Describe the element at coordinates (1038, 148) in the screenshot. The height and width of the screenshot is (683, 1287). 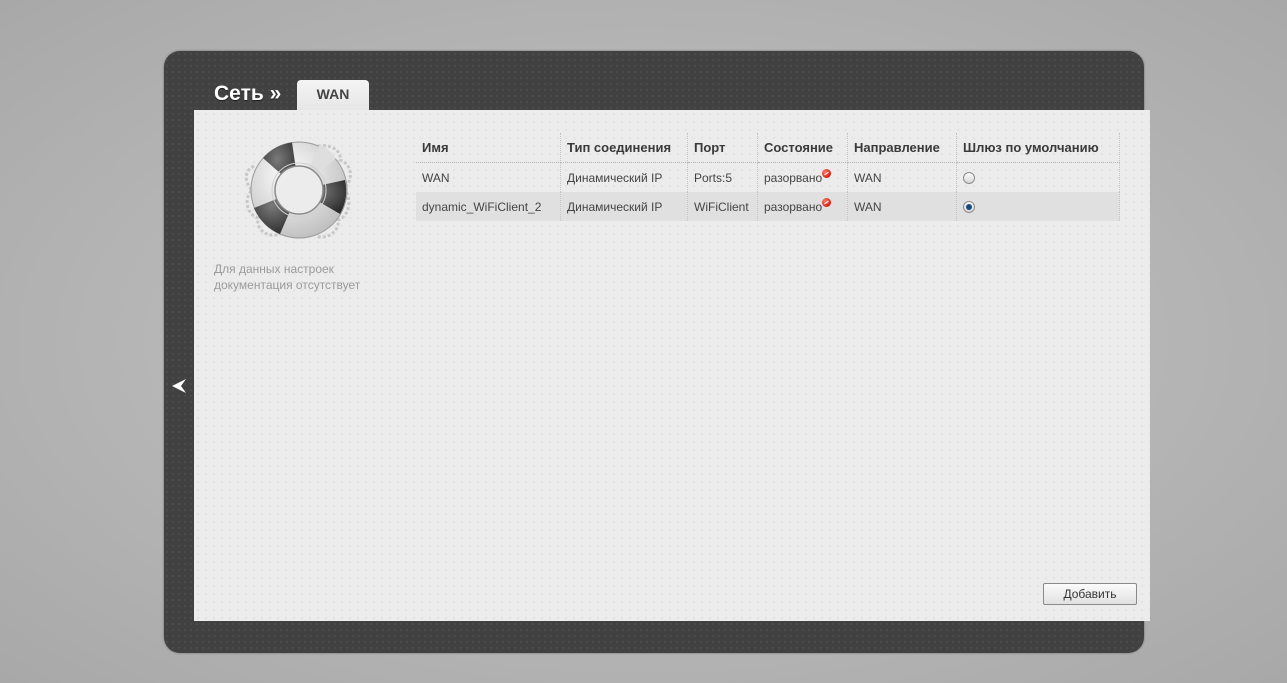
I see `column-header-default-gateway: Шлюз по умолчанию` at that location.